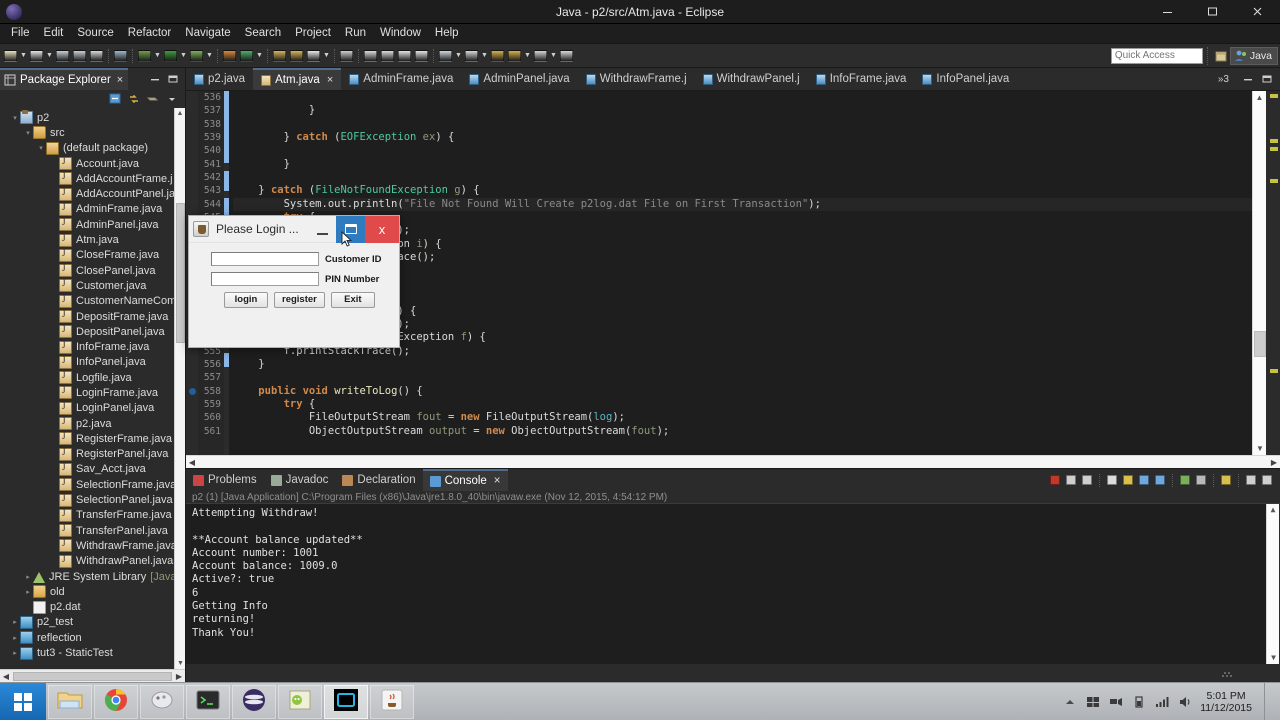 This screenshot has height=720, width=1280. Describe the element at coordinates (92, 224) in the screenshot. I see `tree-item: AdminPanel.java` at that location.